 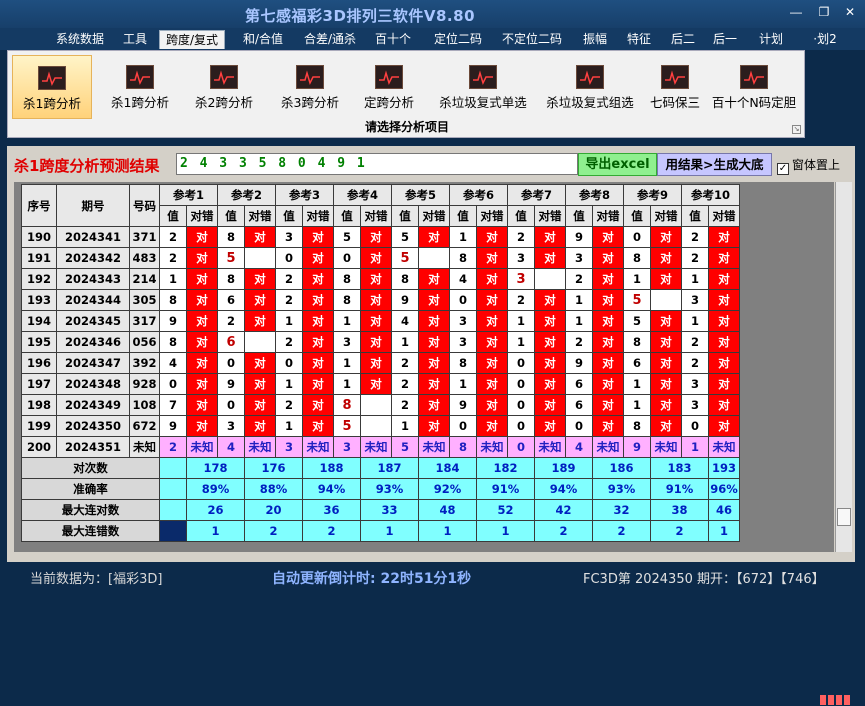 I want to click on menu-9: 振幅, so click(x=595, y=39).